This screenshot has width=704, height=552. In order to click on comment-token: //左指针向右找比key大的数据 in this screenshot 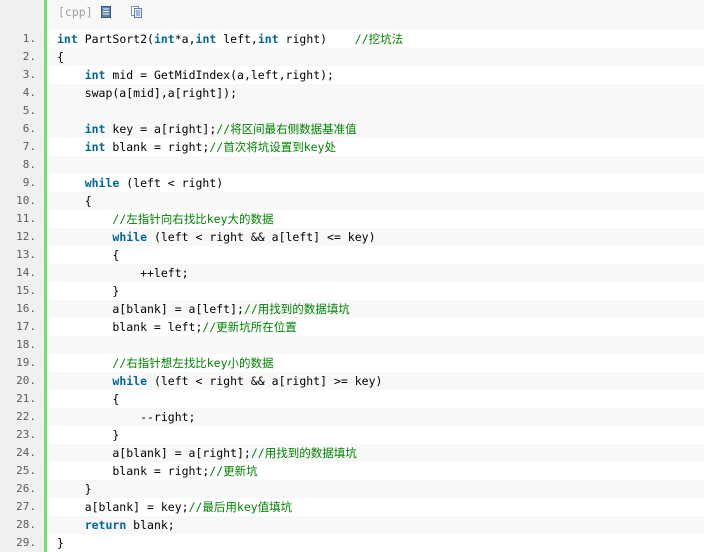, I will do `click(193, 219)`.